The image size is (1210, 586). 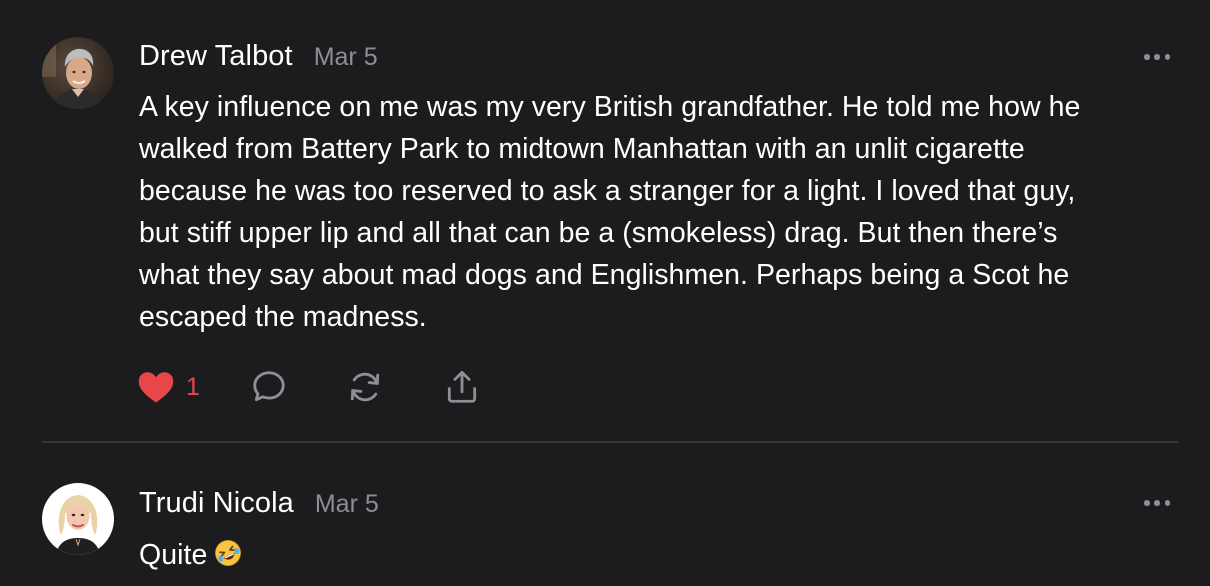 I want to click on share-icon, so click(x=462, y=387).